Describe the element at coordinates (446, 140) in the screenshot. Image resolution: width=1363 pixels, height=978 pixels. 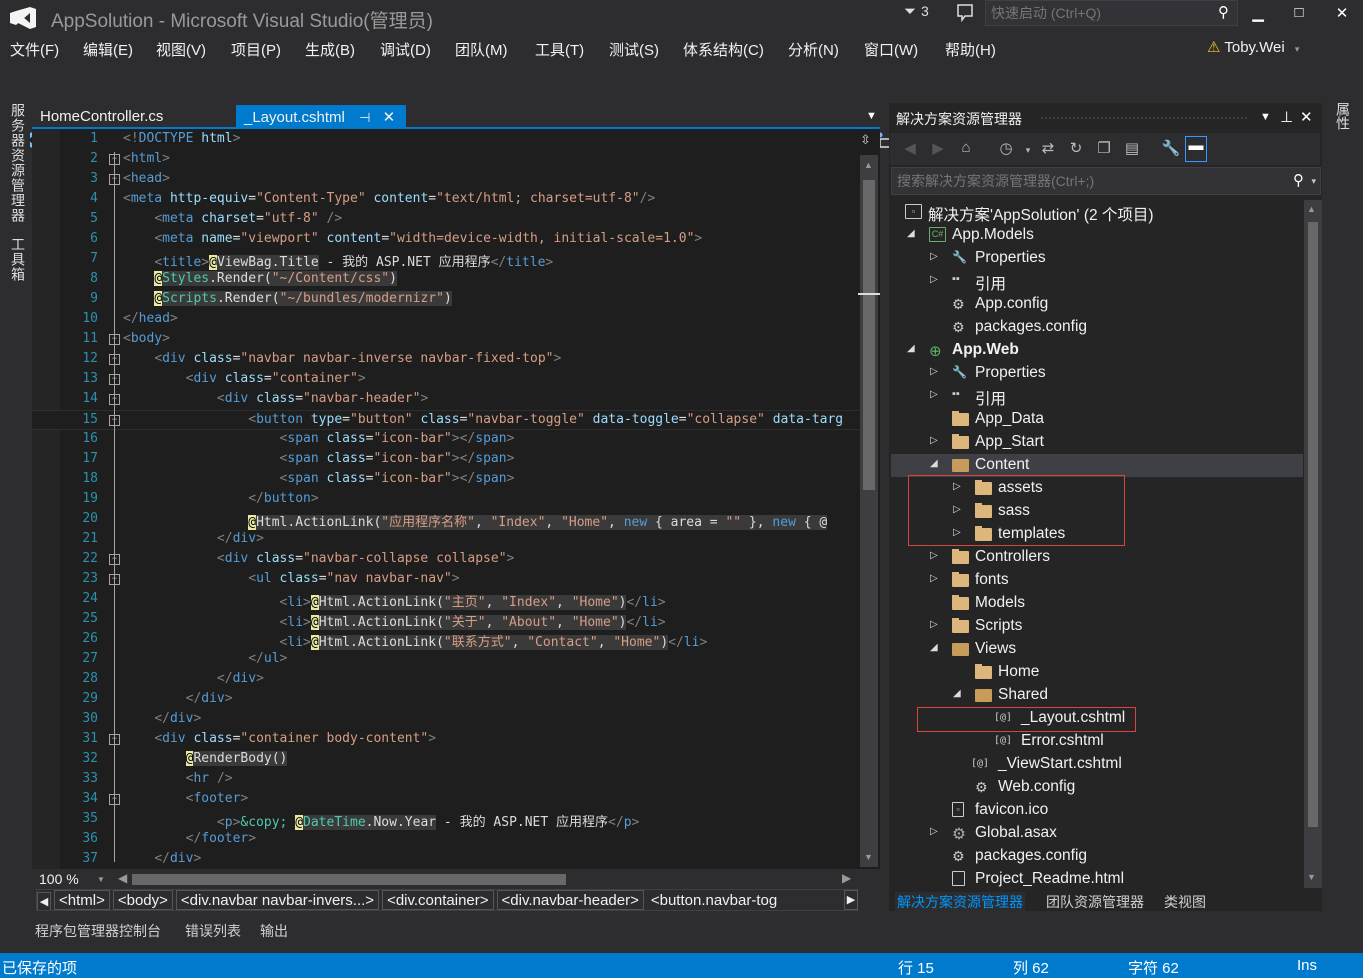
I see `code-line: 1 <!DOCTYPE html>` at that location.